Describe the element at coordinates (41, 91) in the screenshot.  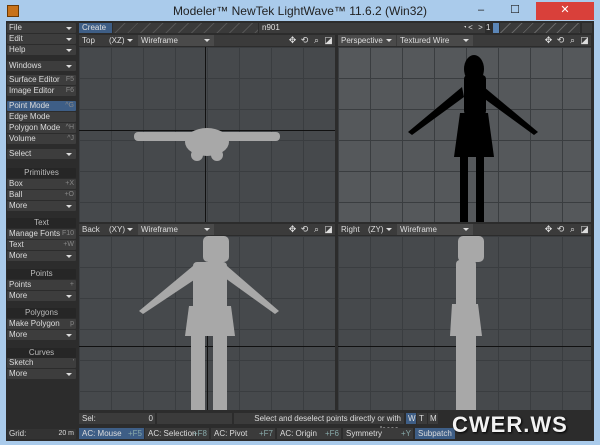
I see `sidebar-item-image-editor: Image Editor F6` at that location.